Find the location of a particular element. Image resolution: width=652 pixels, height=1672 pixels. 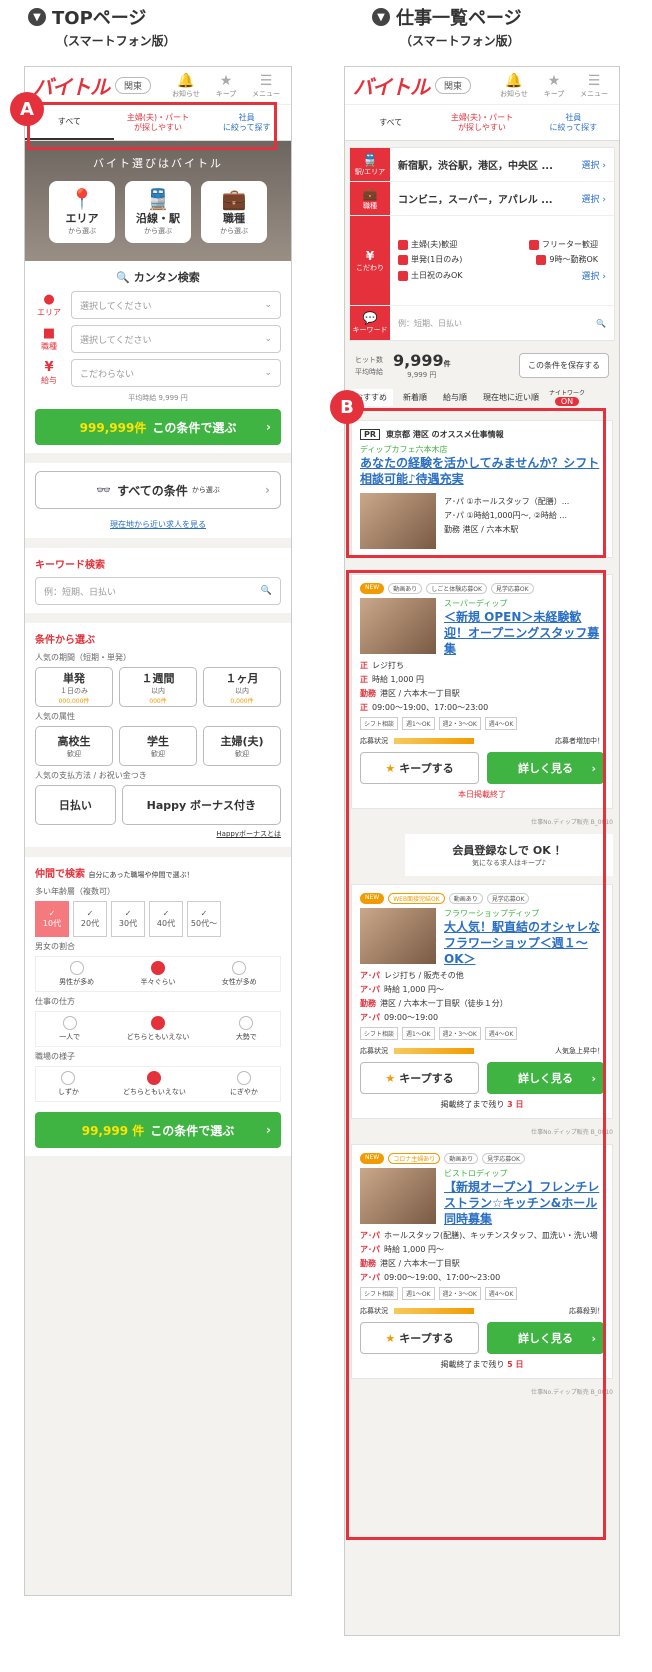

pin-icon: ● is located at coordinates (49, 299).